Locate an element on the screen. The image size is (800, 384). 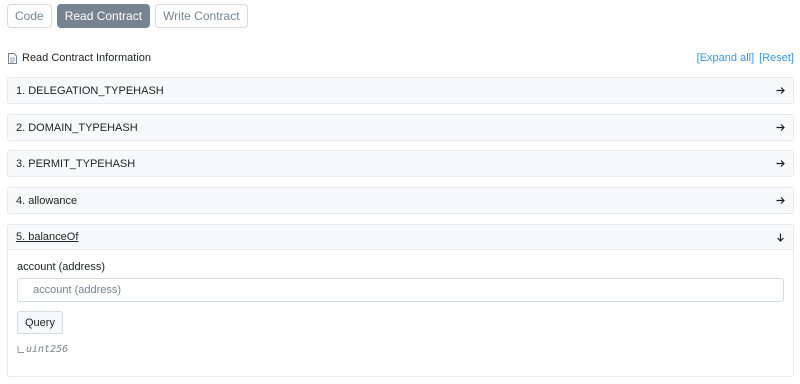
function-header-permit-typehash: 3. PERMIT_TYPEHASH is located at coordinates (400, 163).